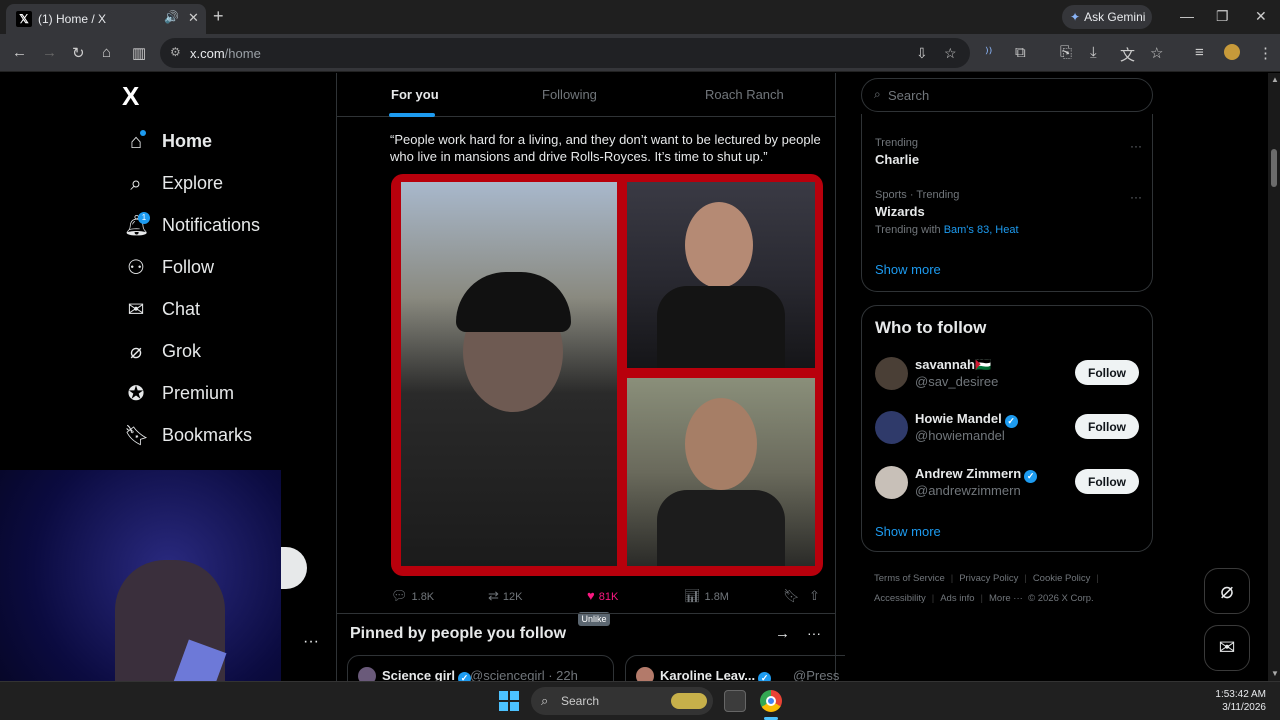 This screenshot has width=1280, height=720. I want to click on home-page-icon: ⌂, so click(106, 52).